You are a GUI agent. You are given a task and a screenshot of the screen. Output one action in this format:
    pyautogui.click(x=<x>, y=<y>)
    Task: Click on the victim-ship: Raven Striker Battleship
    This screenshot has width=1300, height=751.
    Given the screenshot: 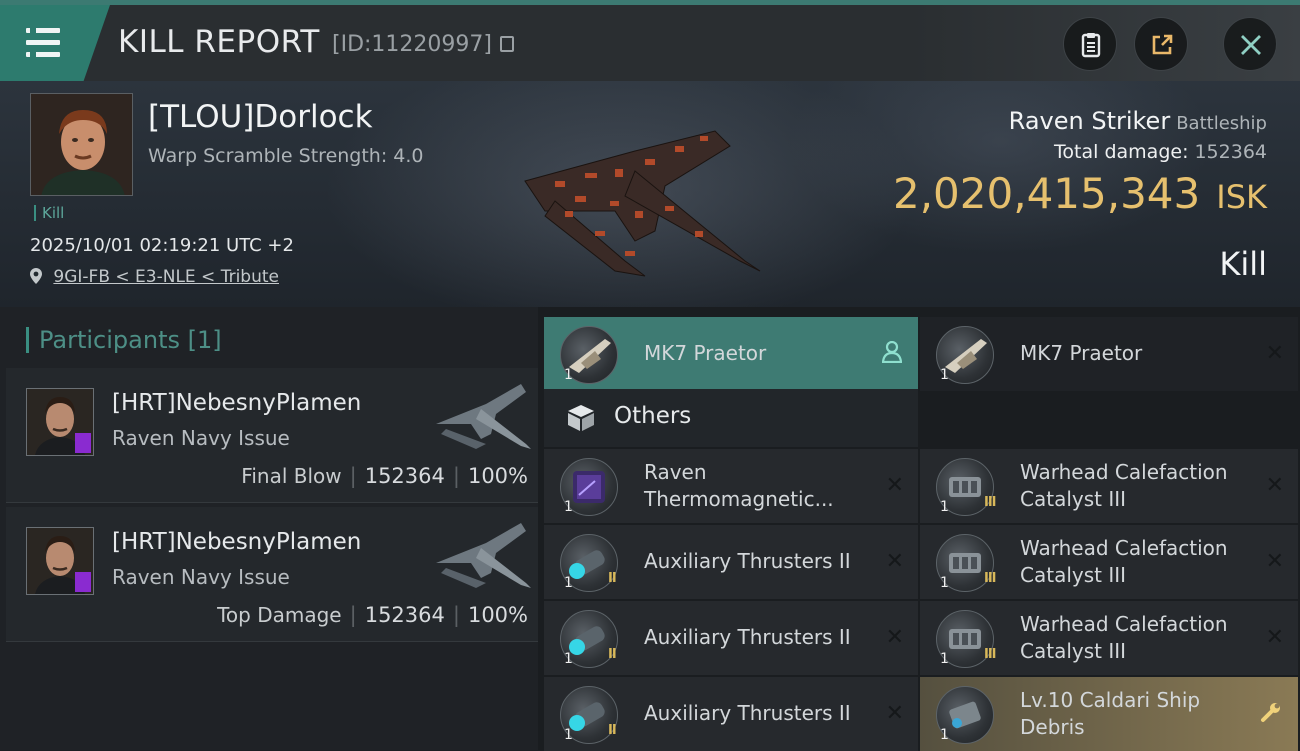 What is the action you would take?
    pyautogui.click(x=1138, y=121)
    